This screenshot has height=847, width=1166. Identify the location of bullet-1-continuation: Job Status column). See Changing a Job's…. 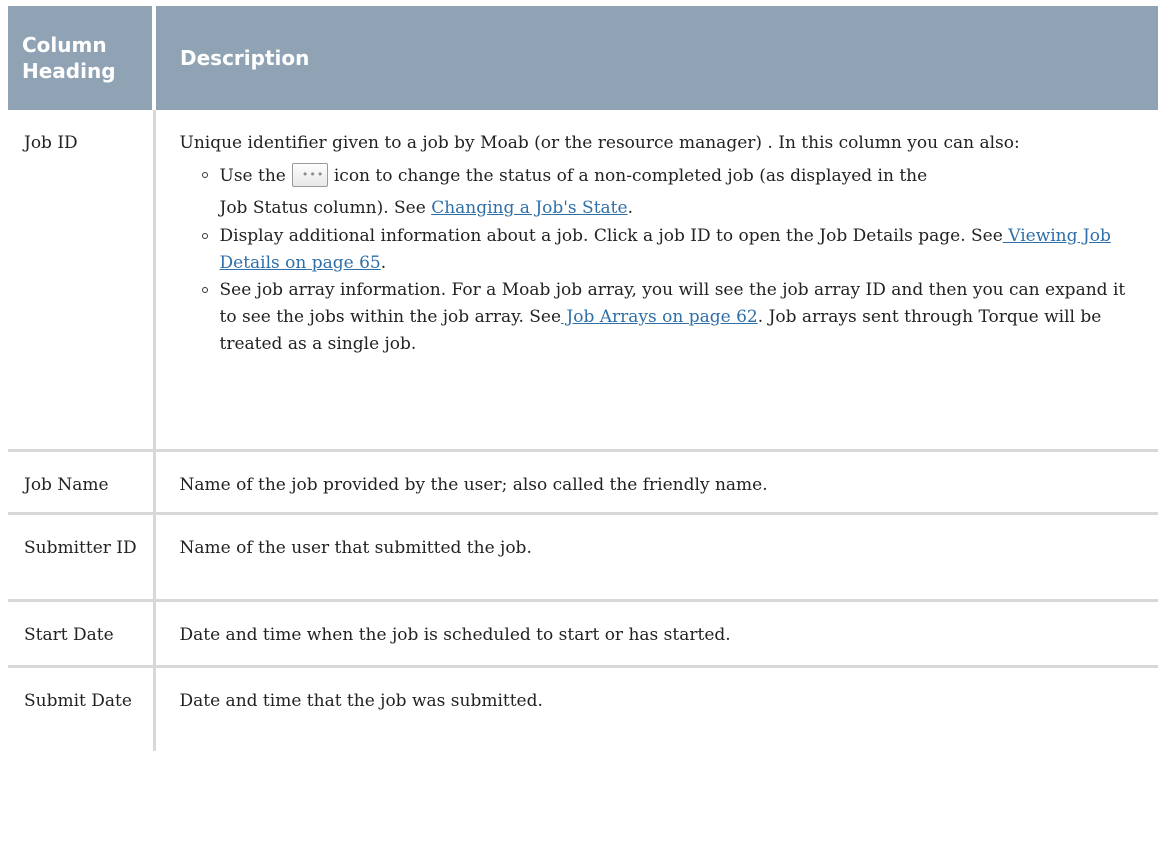
(683, 208).